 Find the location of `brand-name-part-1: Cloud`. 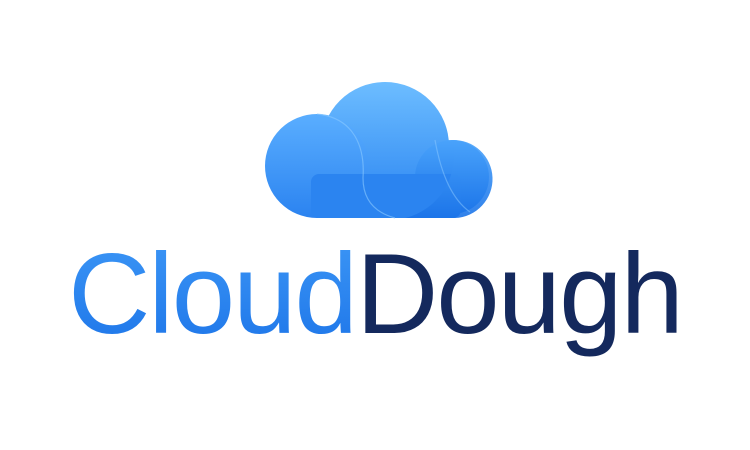

brand-name-part-1: Cloud is located at coordinates (213, 294).